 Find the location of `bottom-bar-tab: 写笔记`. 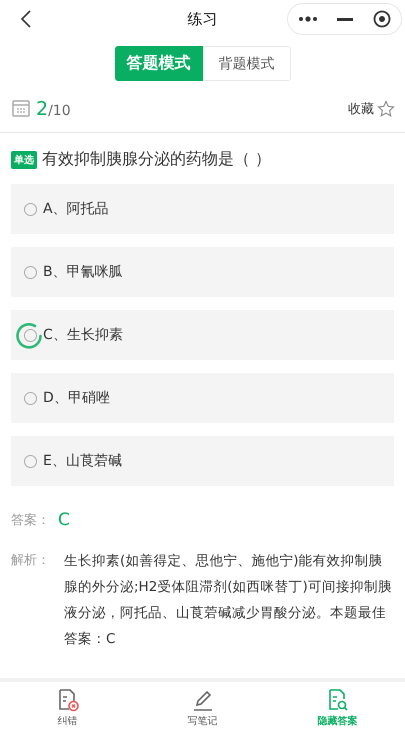

bottom-bar-tab: 写笔记 is located at coordinates (202, 708).